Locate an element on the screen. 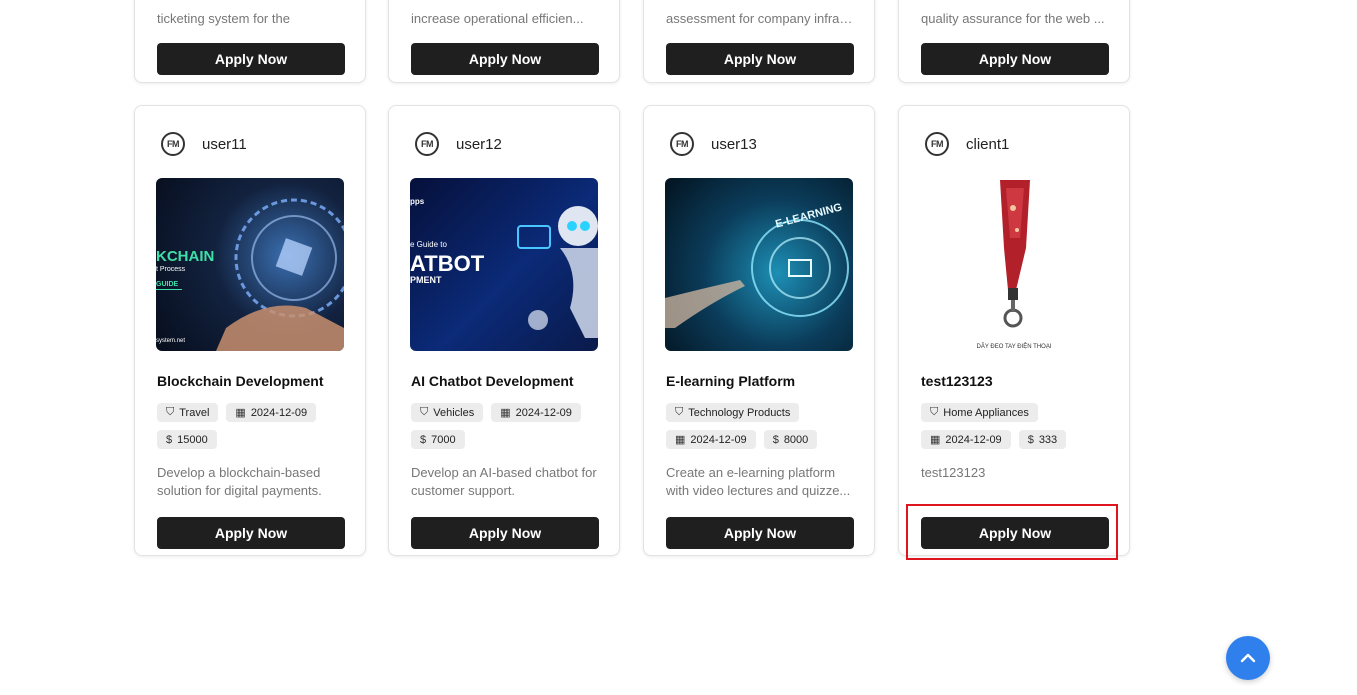 The width and height of the screenshot is (1357, 695). job-description: test123123 is located at coordinates (953, 472).